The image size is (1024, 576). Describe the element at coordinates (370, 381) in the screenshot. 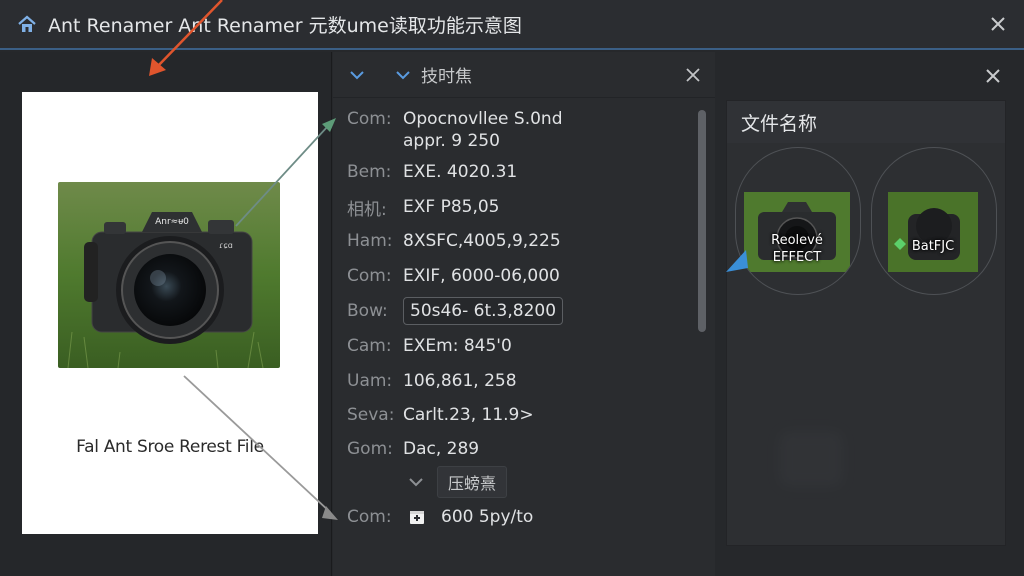

I see `metadata-key: Uam:` at that location.